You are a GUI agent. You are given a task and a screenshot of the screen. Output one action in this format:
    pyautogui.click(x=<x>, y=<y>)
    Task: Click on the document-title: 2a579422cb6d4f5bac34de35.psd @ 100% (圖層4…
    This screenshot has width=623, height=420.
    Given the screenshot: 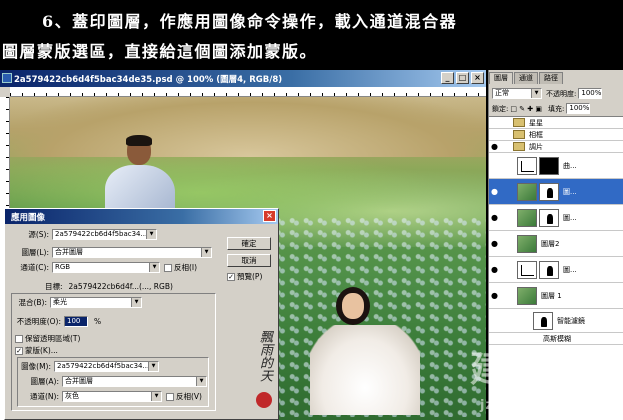 What is the action you would take?
    pyautogui.click(x=148, y=80)
    